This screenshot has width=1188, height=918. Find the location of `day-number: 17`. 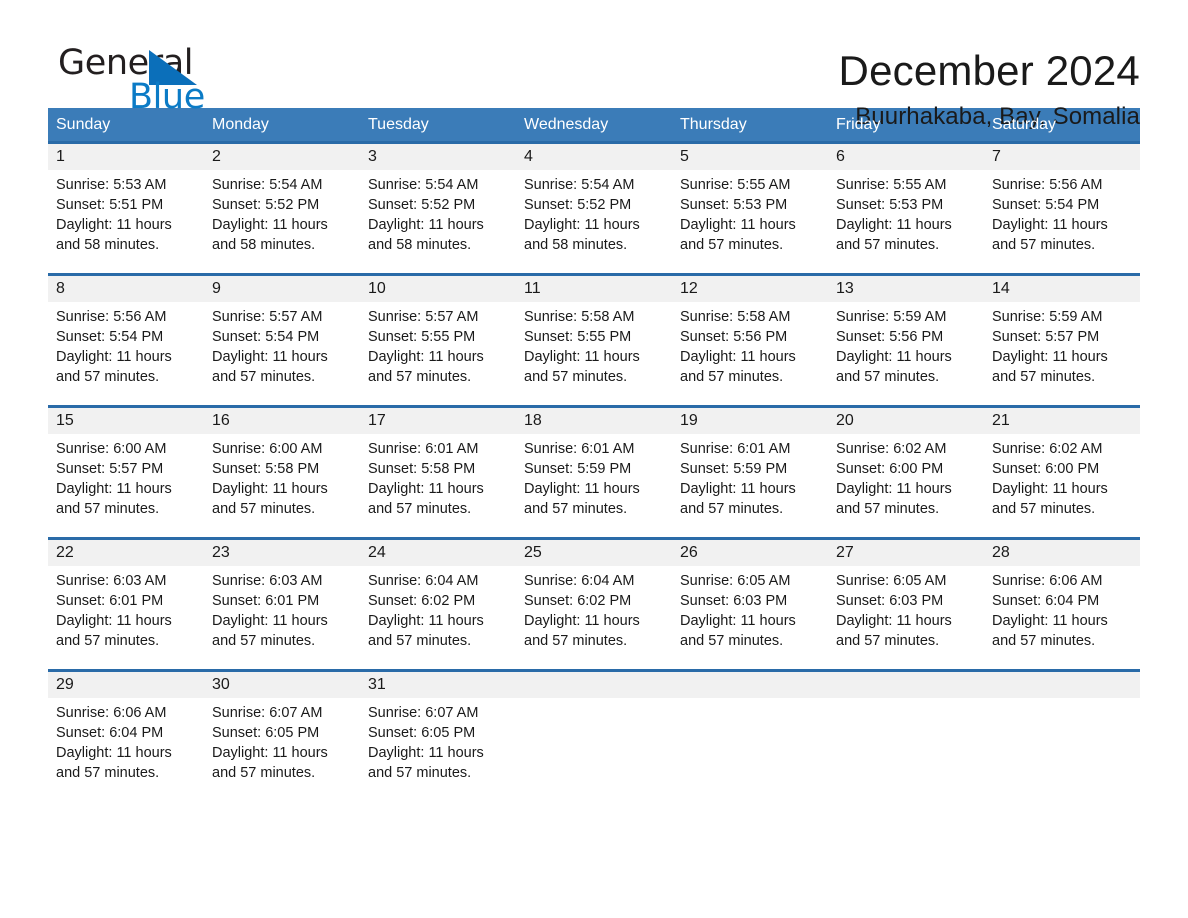

day-number: 17 is located at coordinates (438, 421).